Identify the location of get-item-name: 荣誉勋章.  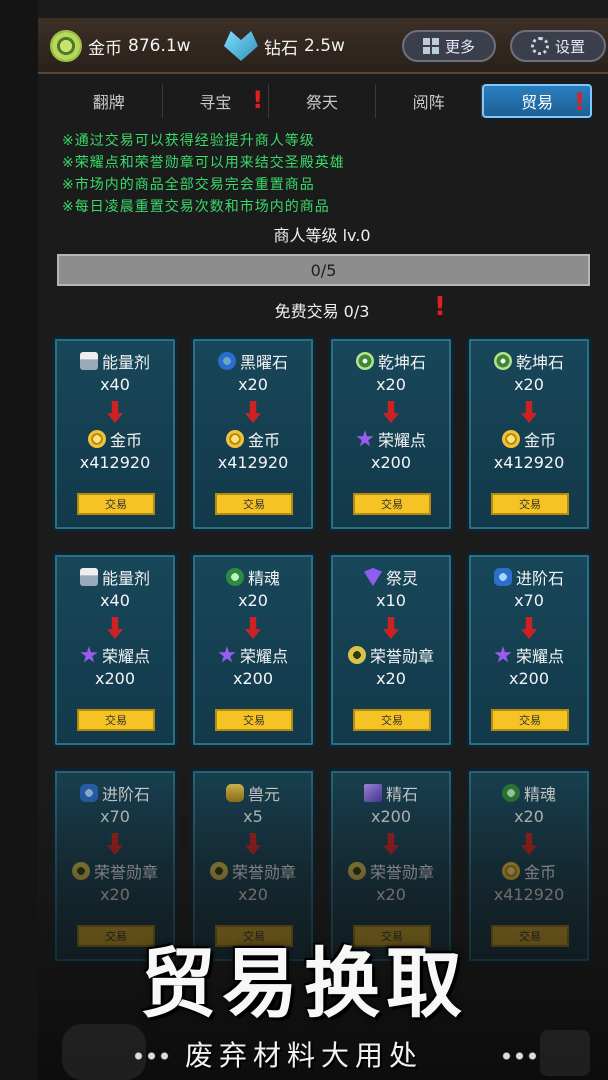
(253, 871).